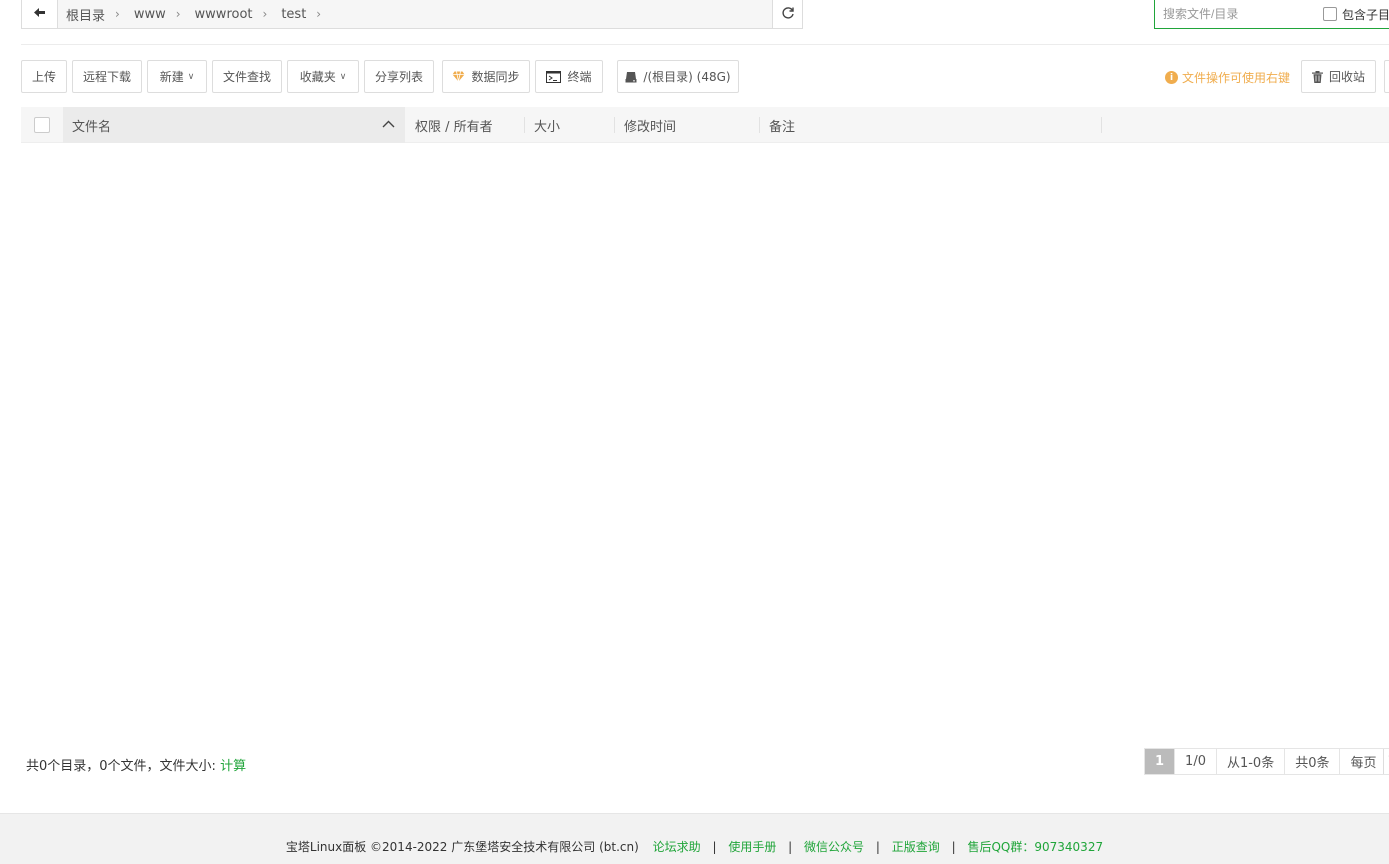 The width and height of the screenshot is (1389, 864). What do you see at coordinates (705, 44) in the screenshot?
I see `divider` at bounding box center [705, 44].